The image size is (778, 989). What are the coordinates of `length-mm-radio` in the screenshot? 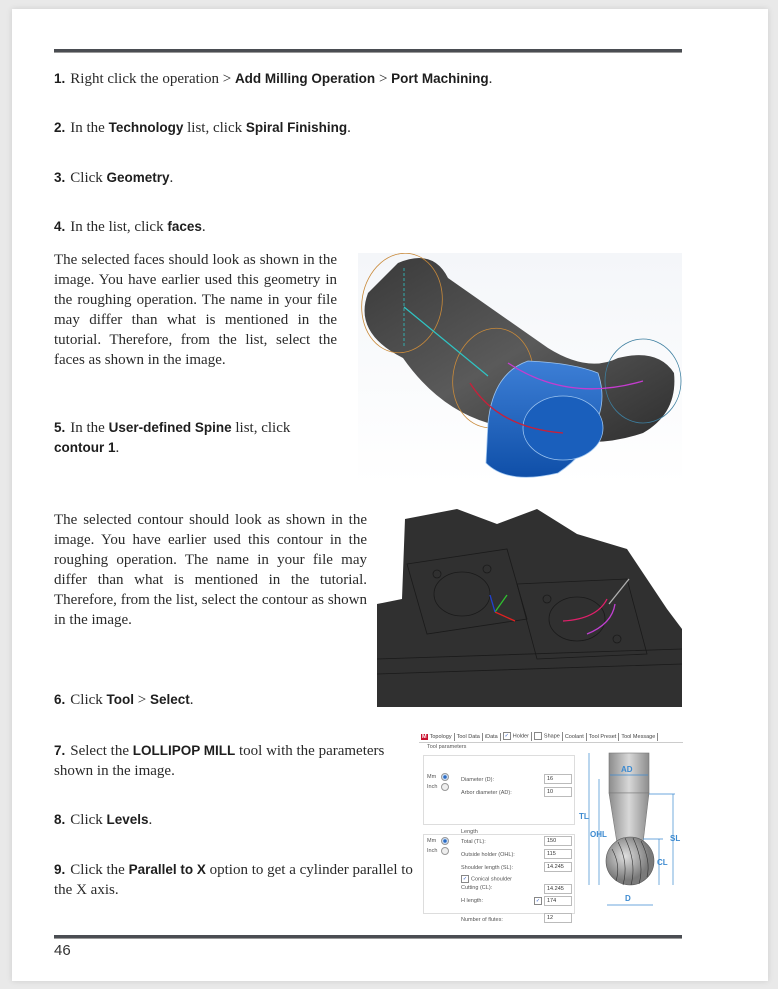 It's located at (445, 841).